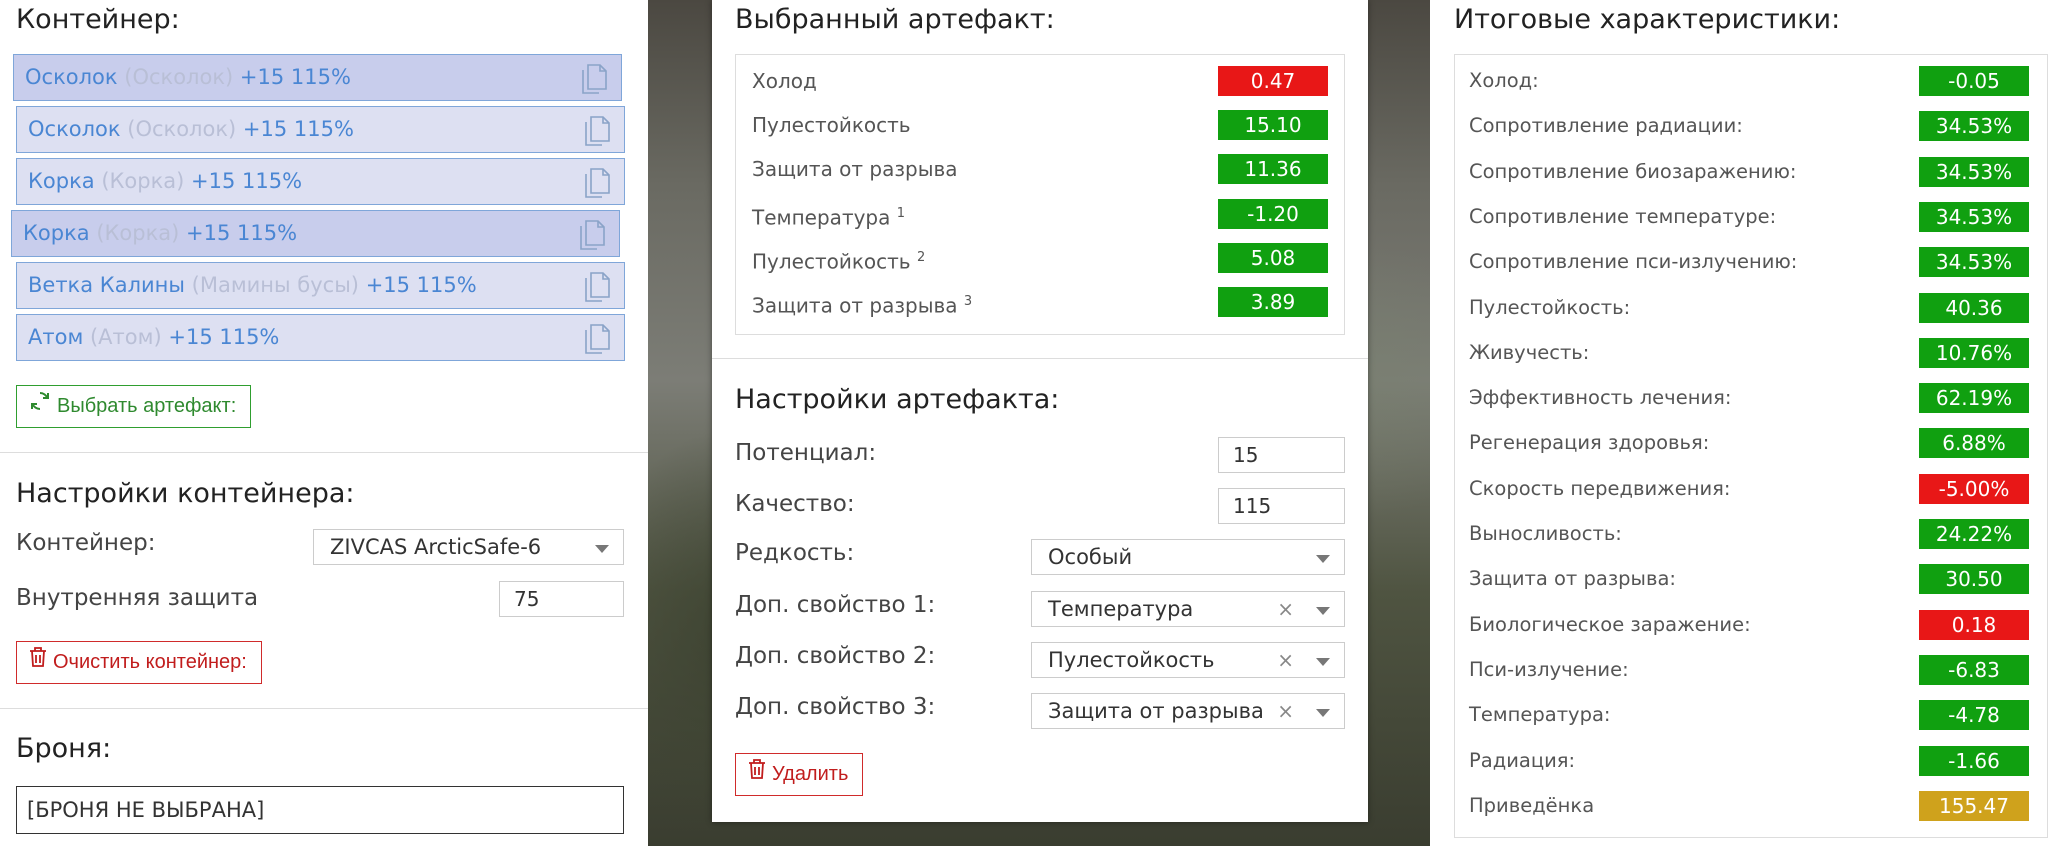 The width and height of the screenshot is (2070, 846). Describe the element at coordinates (320, 337) in the screenshot. I see `container-slot: Атом (Атом) +15 115%` at that location.